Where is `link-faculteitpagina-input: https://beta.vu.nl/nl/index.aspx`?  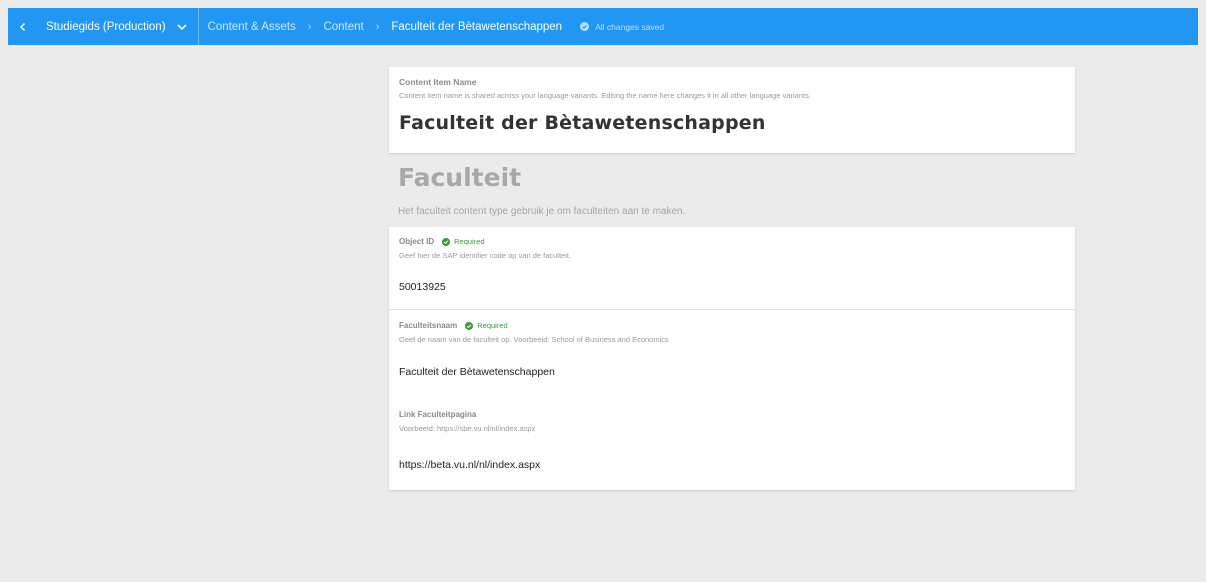
link-faculteitpagina-input: https://beta.vu.nl/nl/index.aspx is located at coordinates (729, 465).